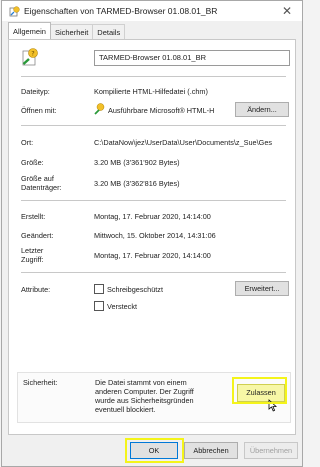  I want to click on attributes-label: Attribute:, so click(36, 289).